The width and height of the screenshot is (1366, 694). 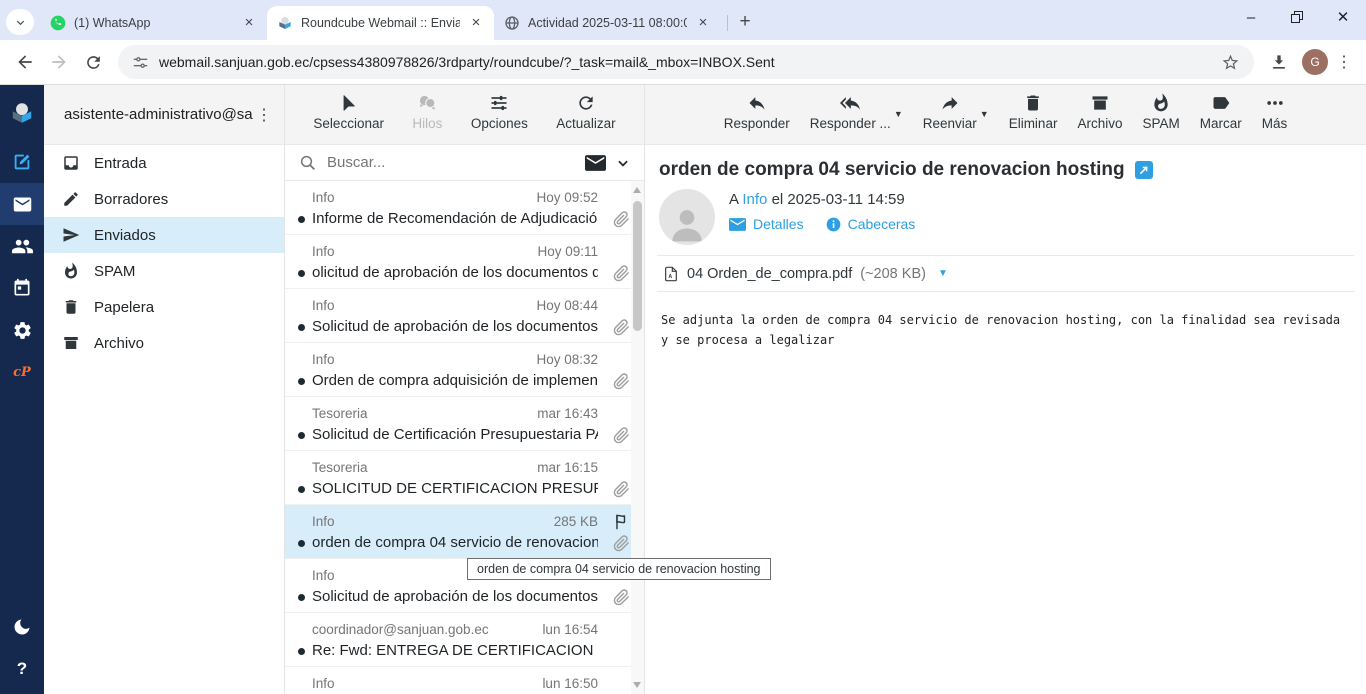 What do you see at coordinates (769, 274) in the screenshot?
I see `attachment-name: 04 Orden_de_compra.pdf` at bounding box center [769, 274].